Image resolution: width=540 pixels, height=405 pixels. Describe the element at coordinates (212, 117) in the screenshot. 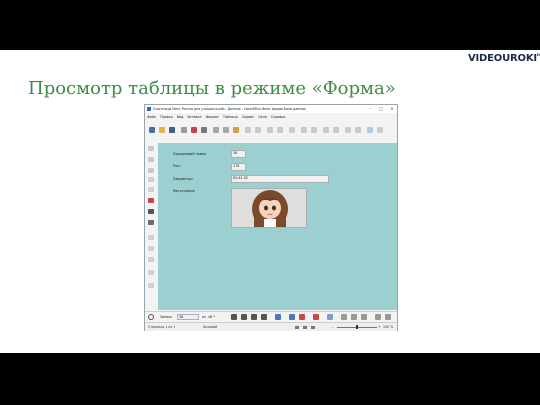

I see `menu-format: Формат` at that location.